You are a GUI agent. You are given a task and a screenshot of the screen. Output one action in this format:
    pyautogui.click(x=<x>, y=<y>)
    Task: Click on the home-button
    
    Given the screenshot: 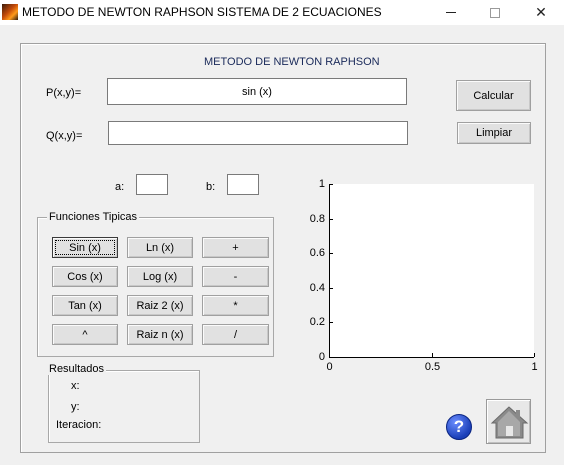 What is the action you would take?
    pyautogui.click(x=508, y=421)
    